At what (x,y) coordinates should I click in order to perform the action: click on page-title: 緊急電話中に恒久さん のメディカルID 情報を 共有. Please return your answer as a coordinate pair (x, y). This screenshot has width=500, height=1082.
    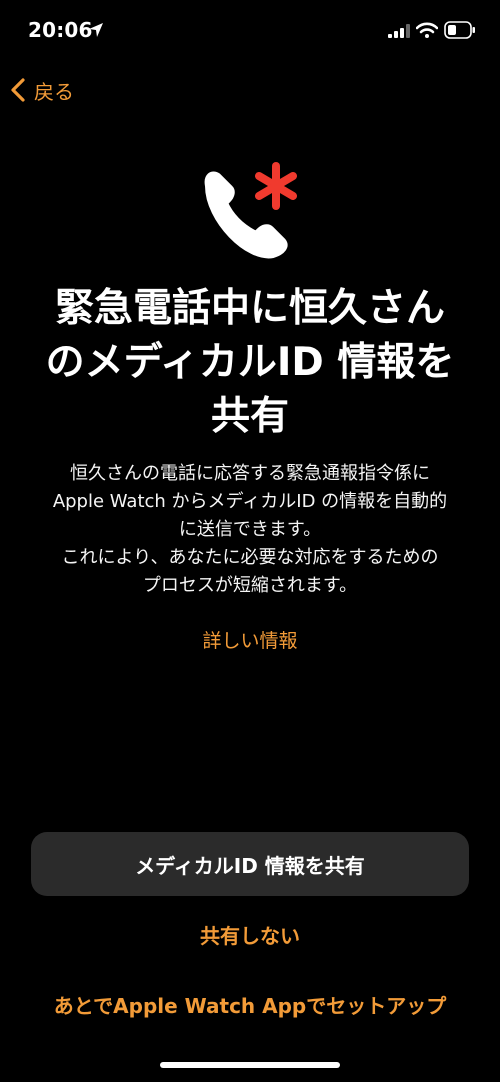
    Looking at the image, I should click on (250, 363).